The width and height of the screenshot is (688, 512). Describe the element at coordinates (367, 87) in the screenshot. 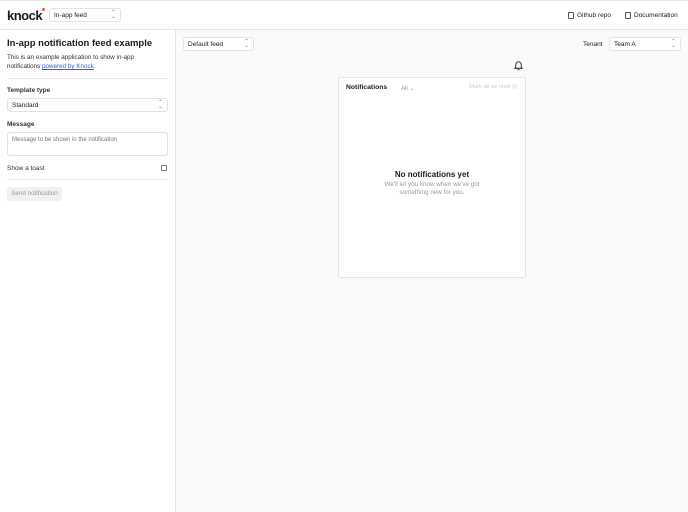

I see `panel-title: Notifications` at that location.